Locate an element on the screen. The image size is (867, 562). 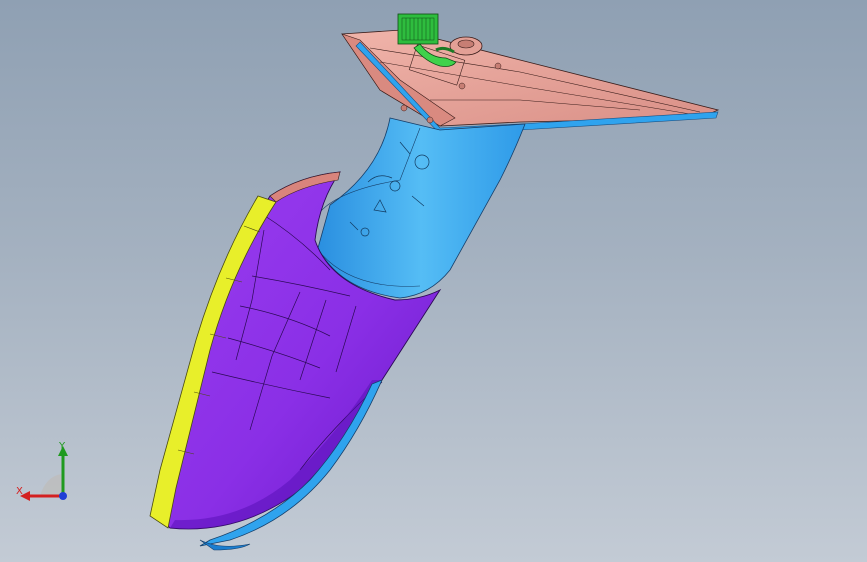
y-axis-label: Y is located at coordinates (62, 446).